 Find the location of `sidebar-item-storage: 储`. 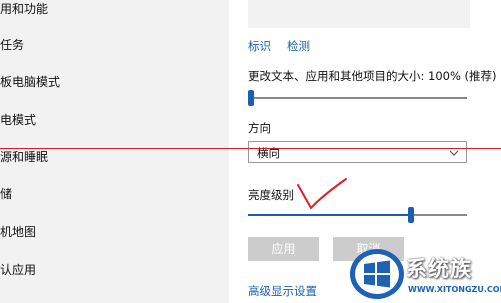

sidebar-item-storage: 储 is located at coordinates (6, 193).